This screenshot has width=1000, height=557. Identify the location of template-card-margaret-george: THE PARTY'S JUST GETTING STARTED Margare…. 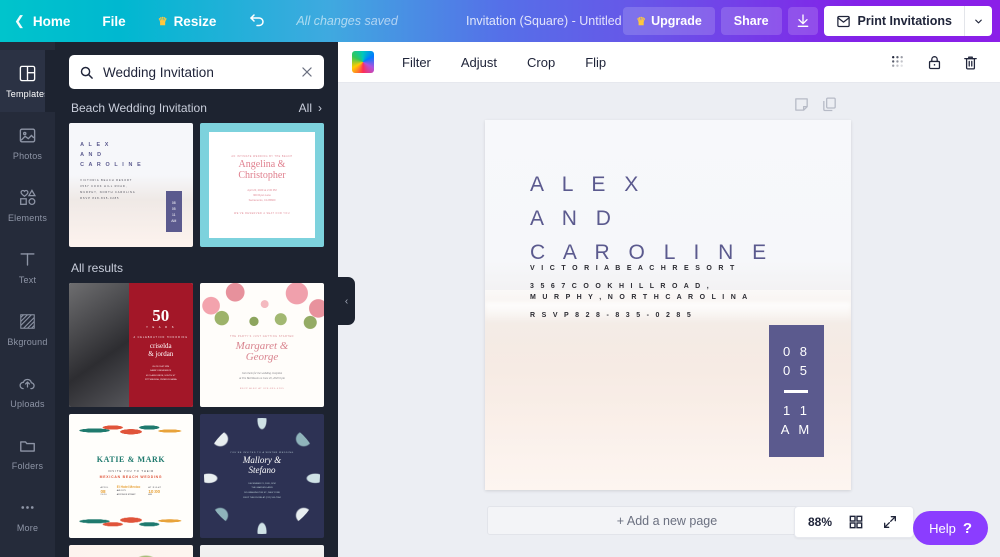
(262, 345).